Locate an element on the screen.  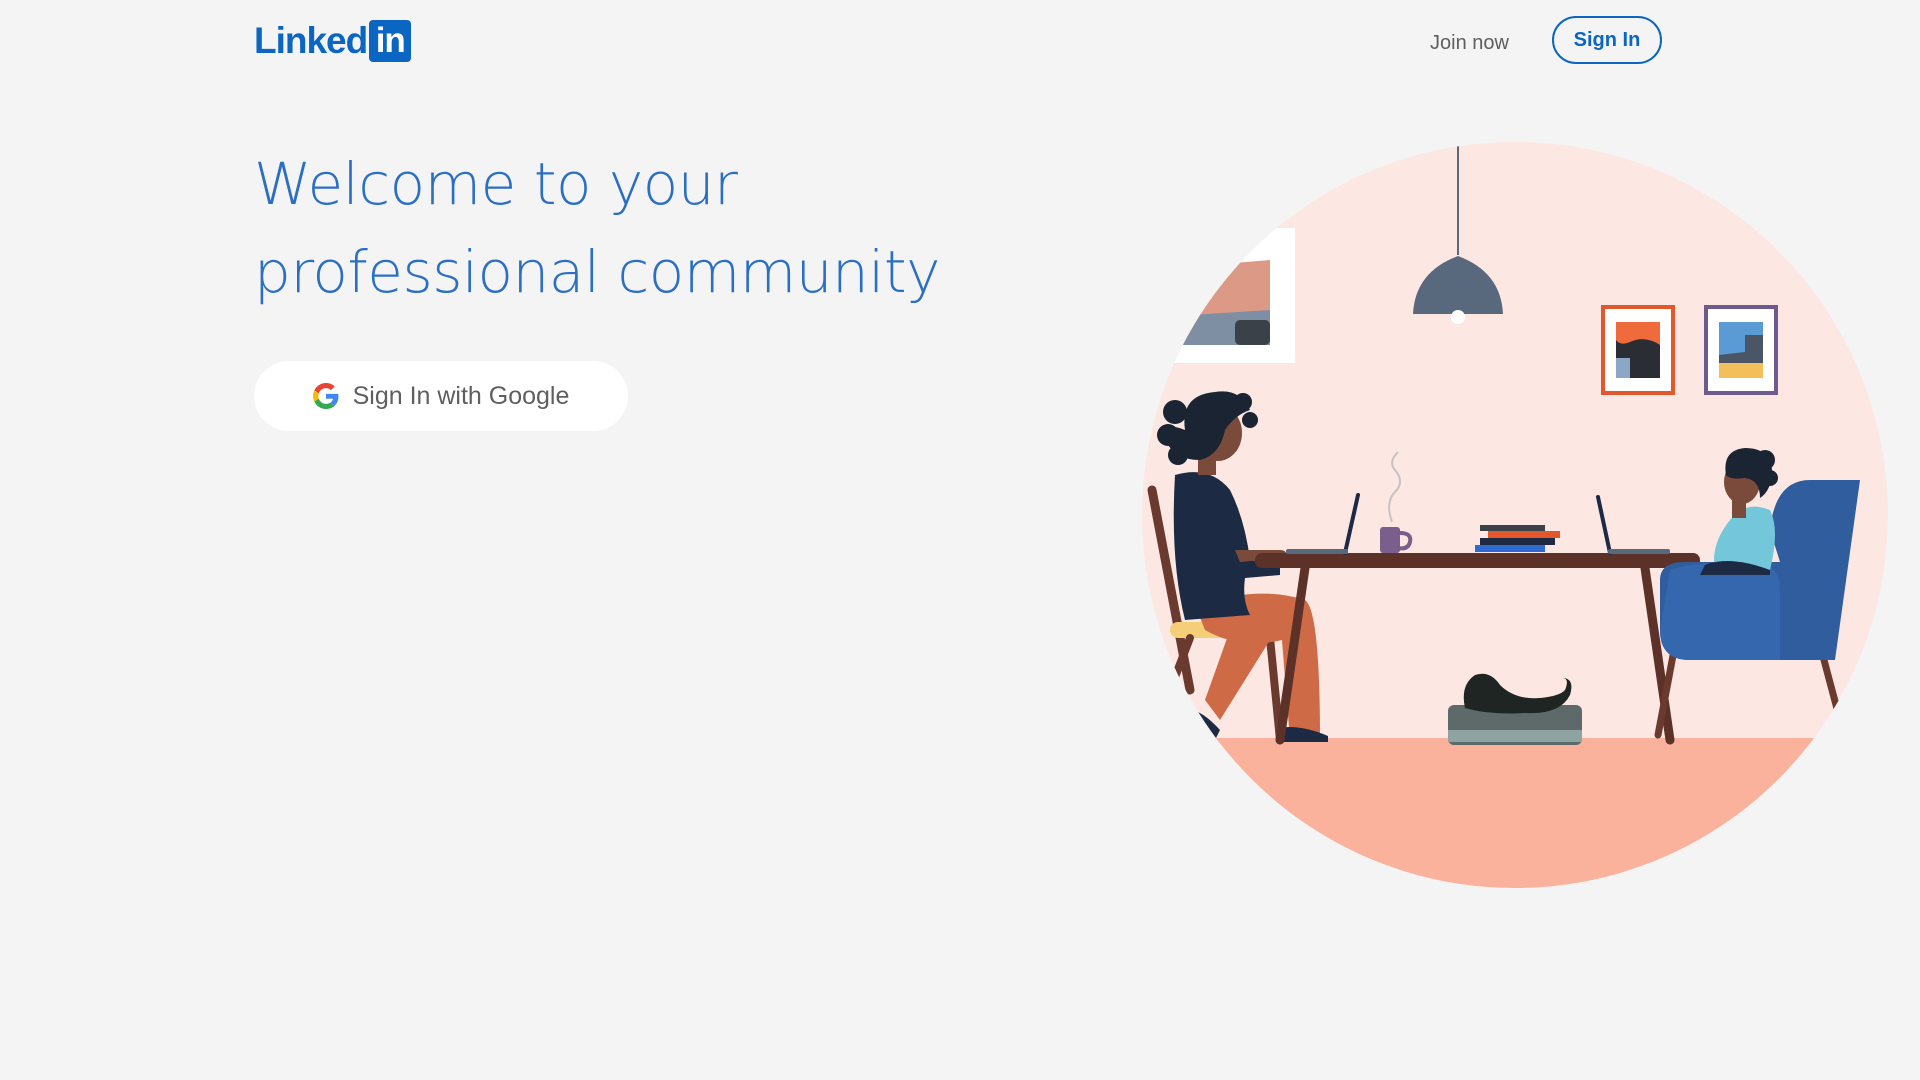
google-sign-in-button: Sign In with Google is located at coordinates (441, 396).